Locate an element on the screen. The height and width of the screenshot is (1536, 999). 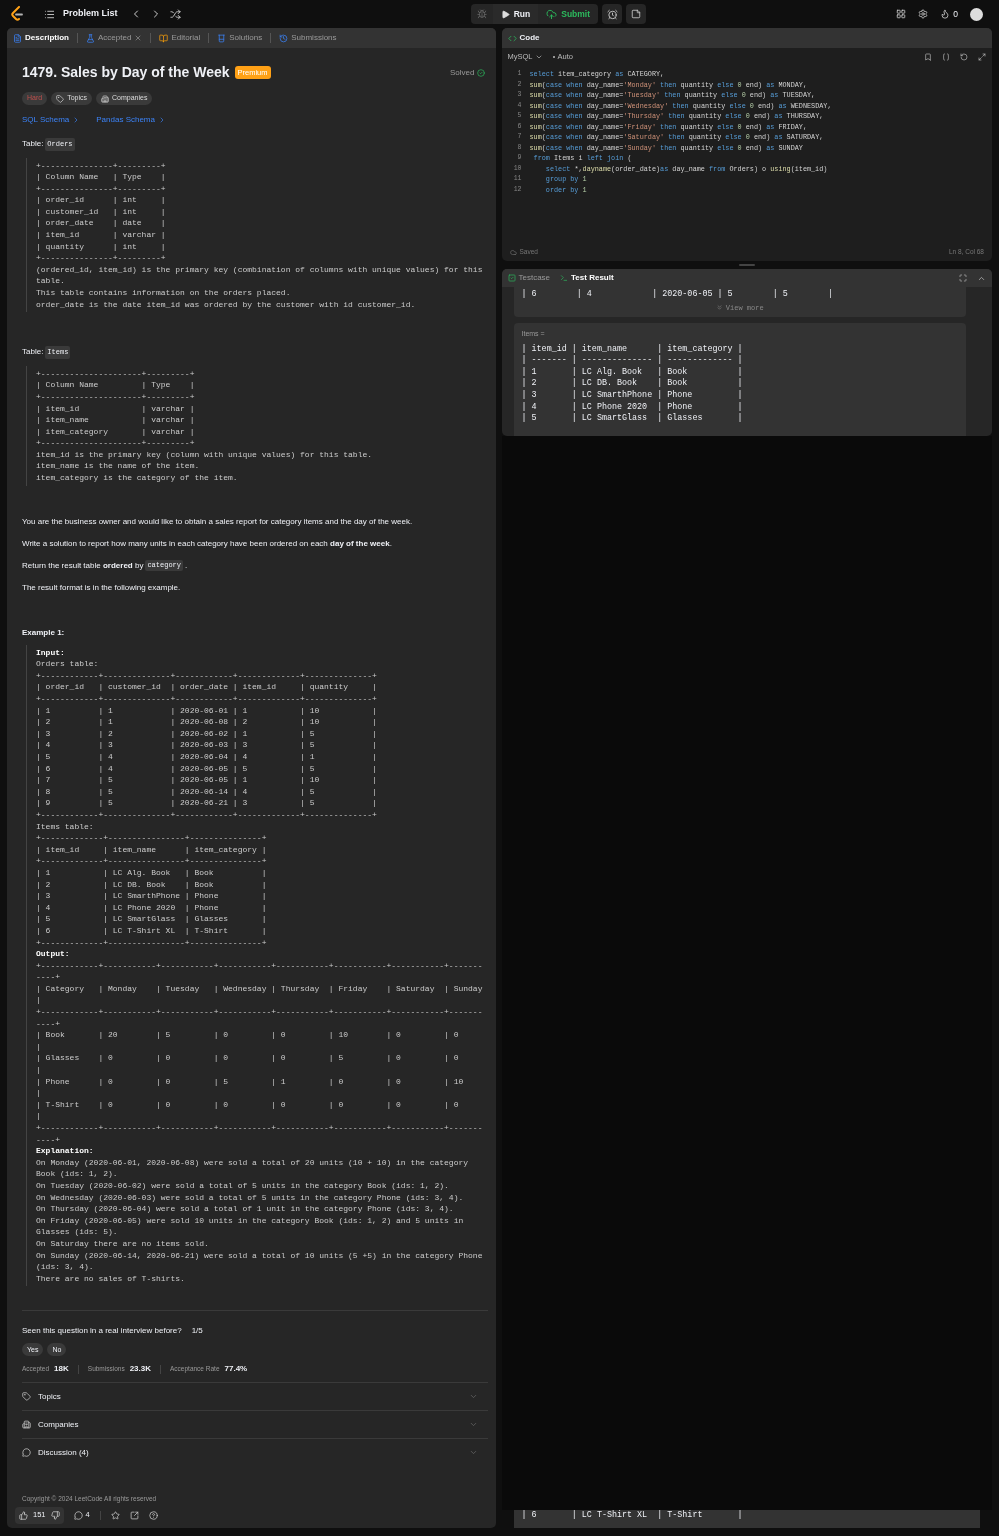
code-line: On Sunday (2020-06-14, 2020-06-21) were sold a total of 10 units (5 +5) in the category Phone (ids: 3, 4). is located at coordinates (260, 1261).